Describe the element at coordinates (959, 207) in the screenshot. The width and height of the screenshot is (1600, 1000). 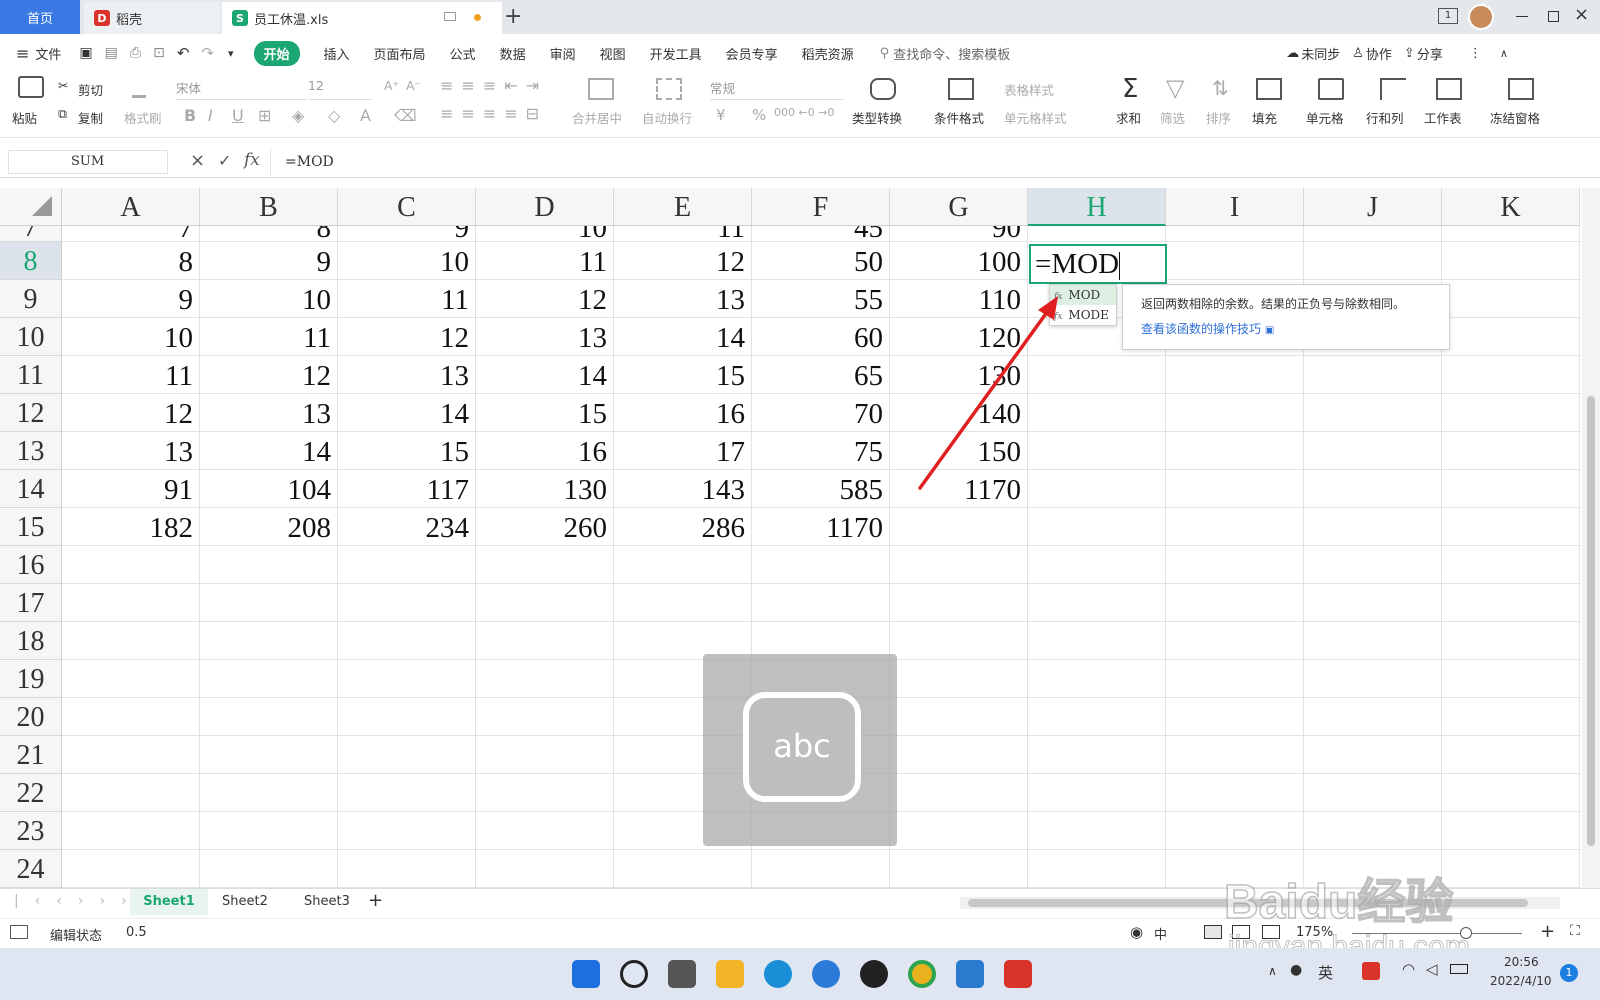
I see `column-header-g: G` at that location.